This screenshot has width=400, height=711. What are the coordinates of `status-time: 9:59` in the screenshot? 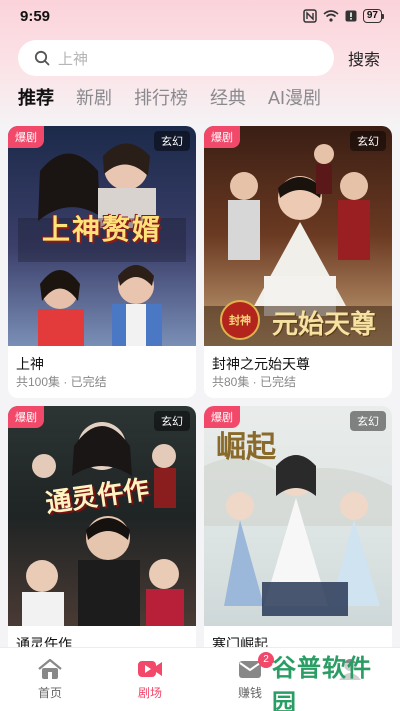 It's located at (35, 16).